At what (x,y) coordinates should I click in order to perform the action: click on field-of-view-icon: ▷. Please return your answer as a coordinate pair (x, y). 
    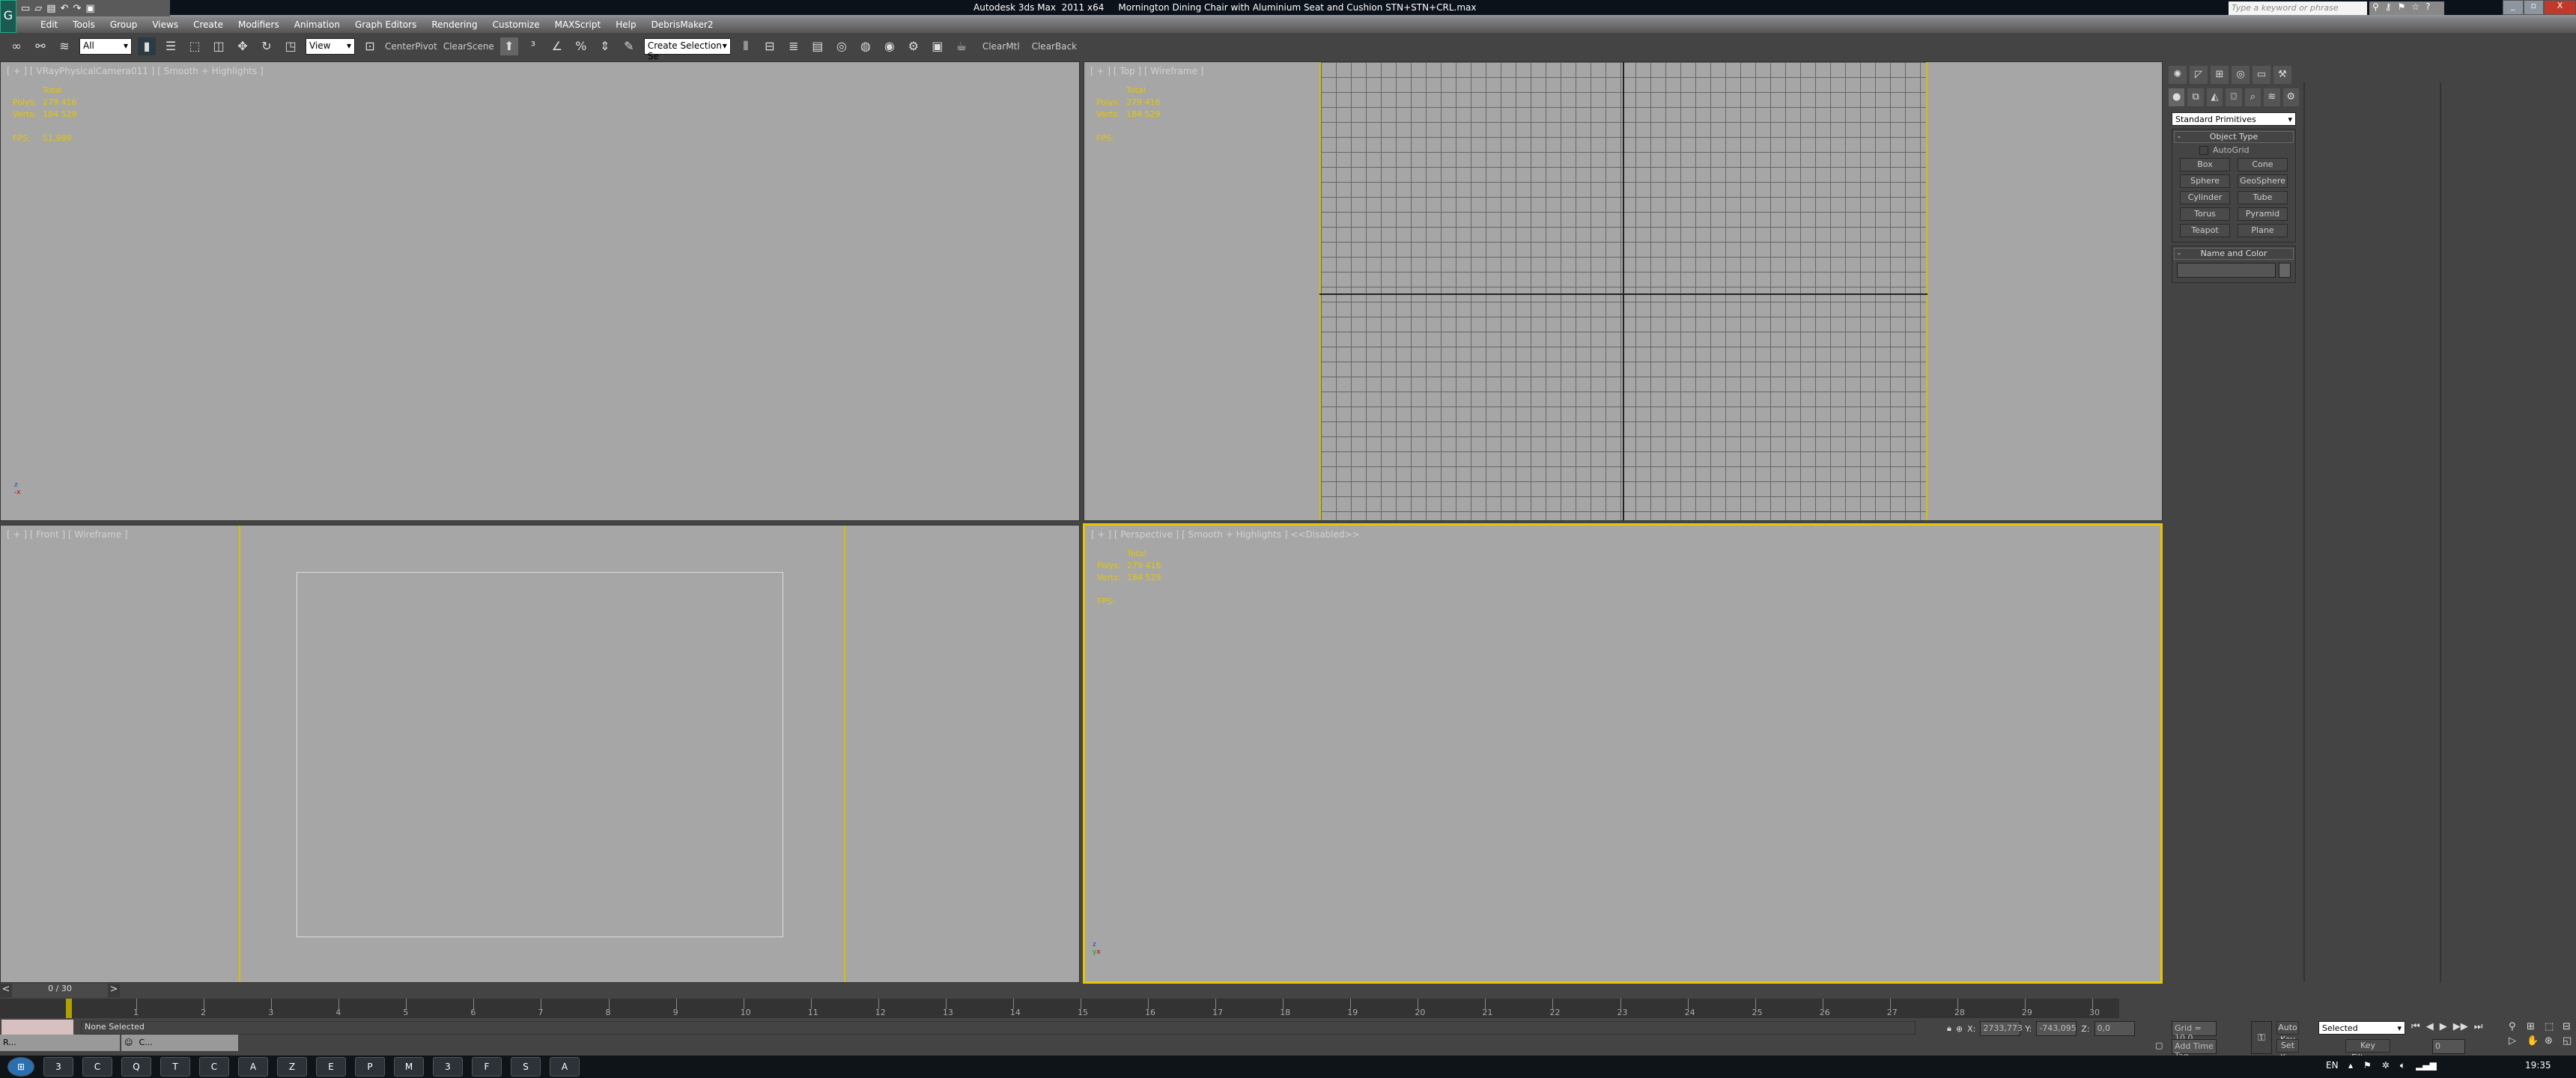
    Looking at the image, I should click on (2516, 1041).